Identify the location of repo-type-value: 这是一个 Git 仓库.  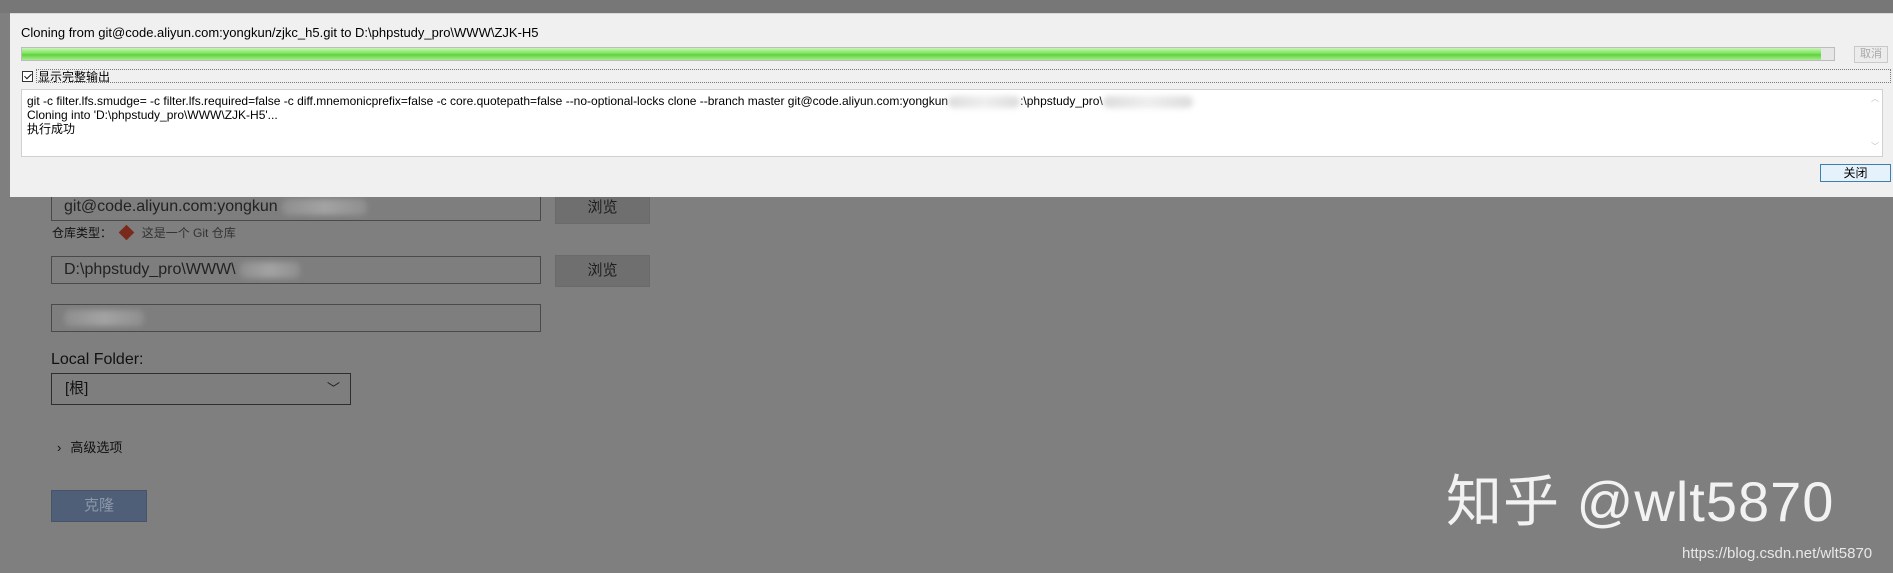
(188, 233).